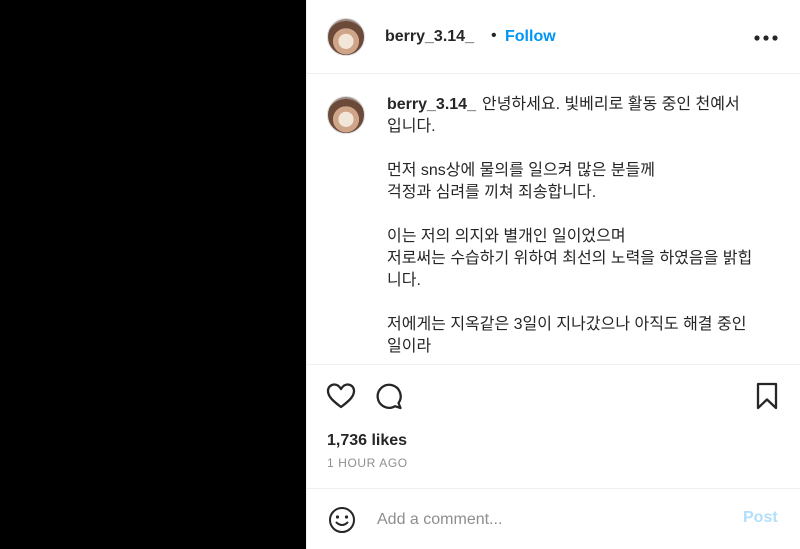  Describe the element at coordinates (429, 37) in the screenshot. I see `username-link: berry_3.14_` at that location.